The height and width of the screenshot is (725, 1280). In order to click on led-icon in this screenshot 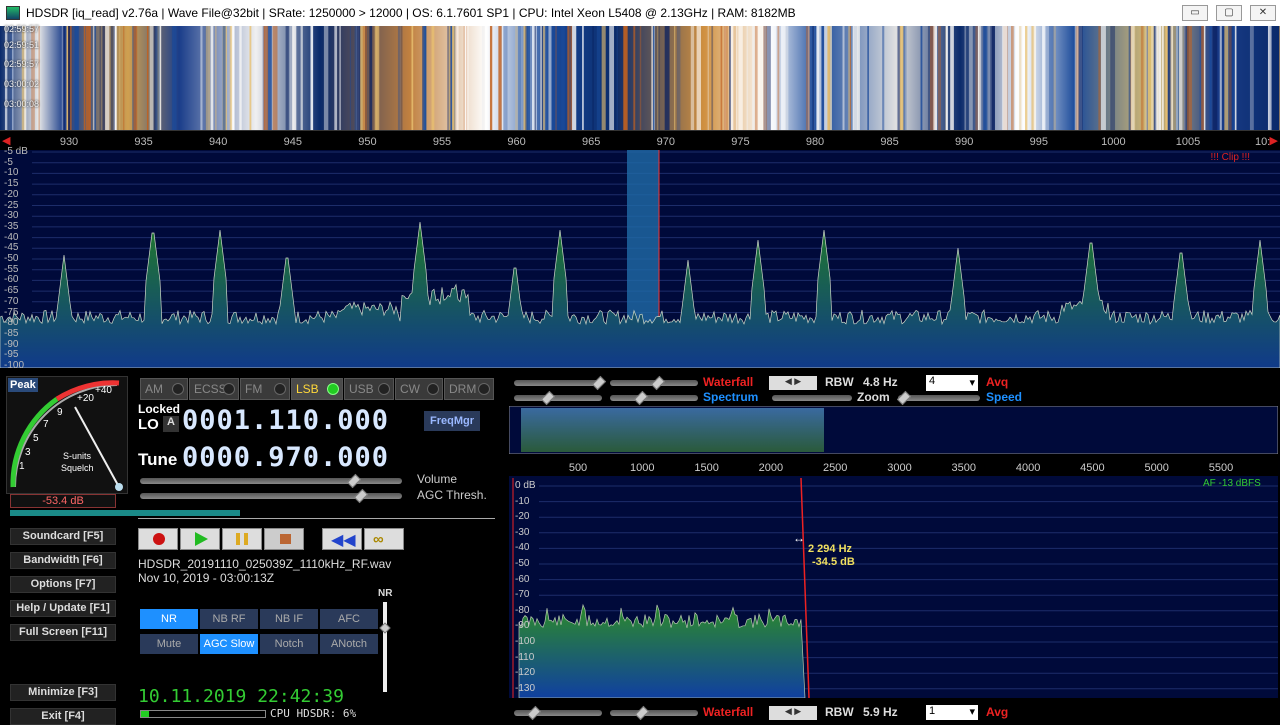, I will do `click(484, 389)`.